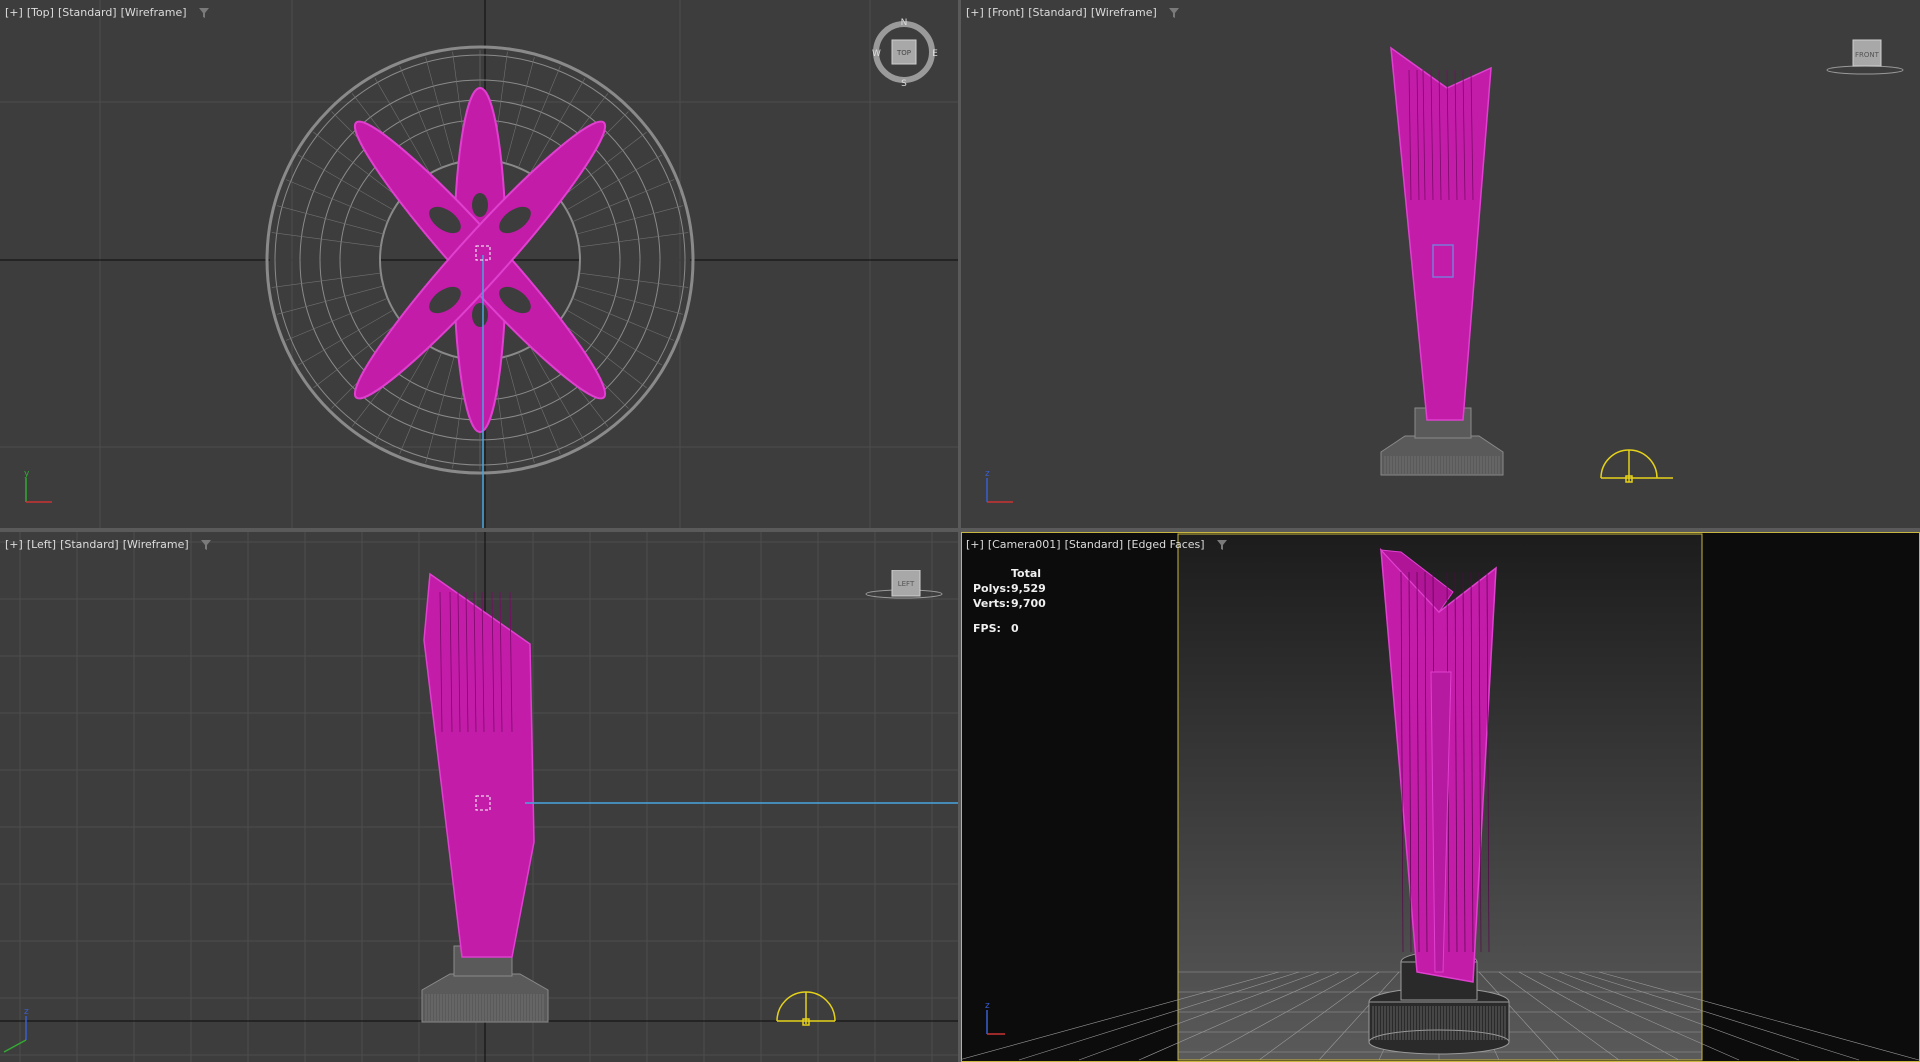 The height and width of the screenshot is (1062, 1920). Describe the element at coordinates (41, 544) in the screenshot. I see `viewport-view-menu: [Left]` at that location.